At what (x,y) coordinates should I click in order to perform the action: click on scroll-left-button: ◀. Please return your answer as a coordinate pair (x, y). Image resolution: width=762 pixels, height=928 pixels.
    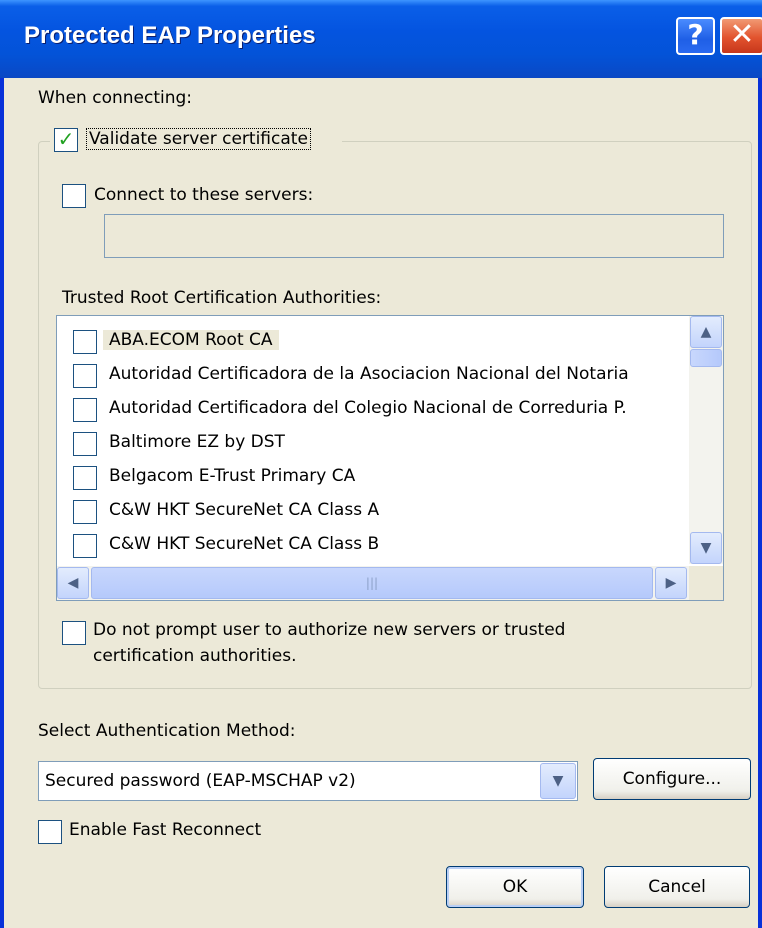
    Looking at the image, I should click on (73, 583).